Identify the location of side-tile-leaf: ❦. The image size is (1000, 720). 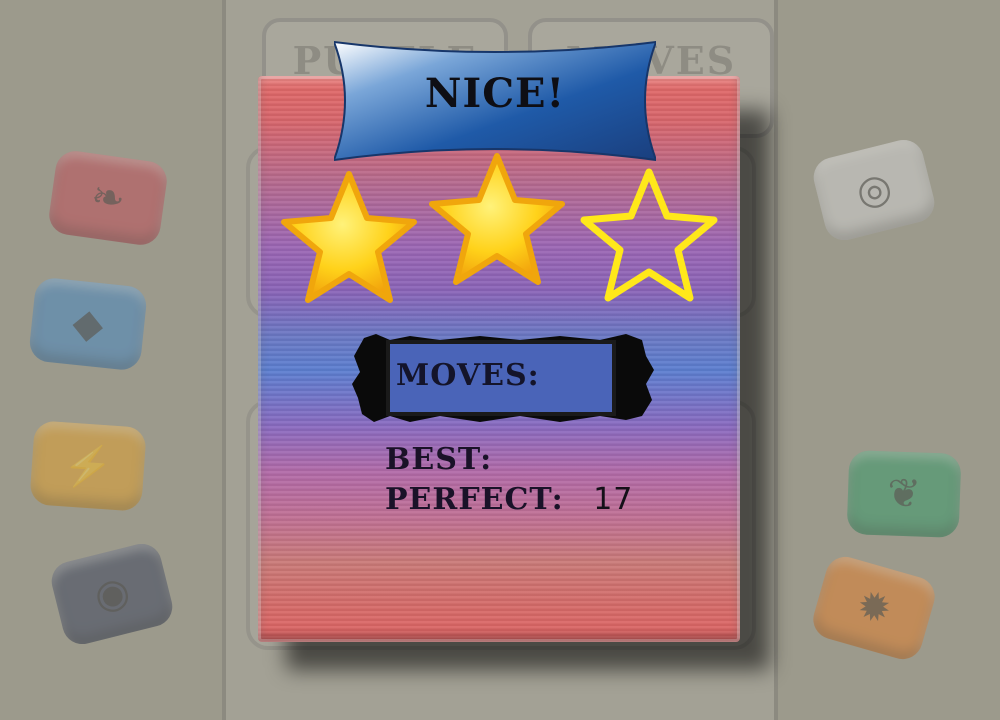
(904, 494).